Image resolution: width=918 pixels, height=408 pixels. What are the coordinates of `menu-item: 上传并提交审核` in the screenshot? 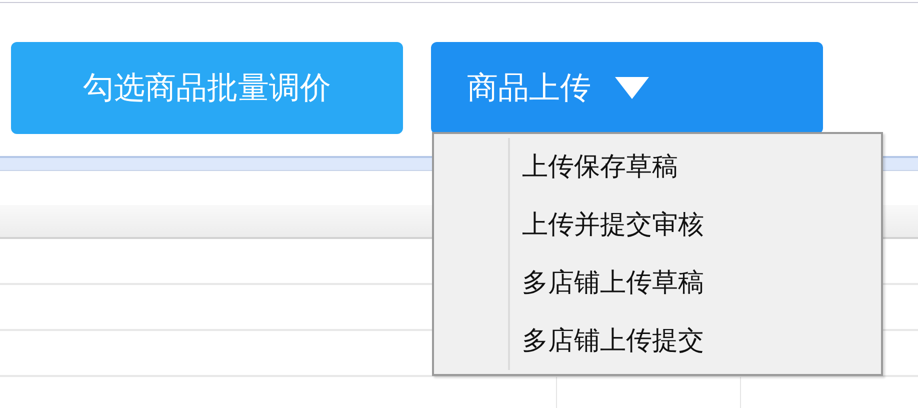 It's located at (701, 225).